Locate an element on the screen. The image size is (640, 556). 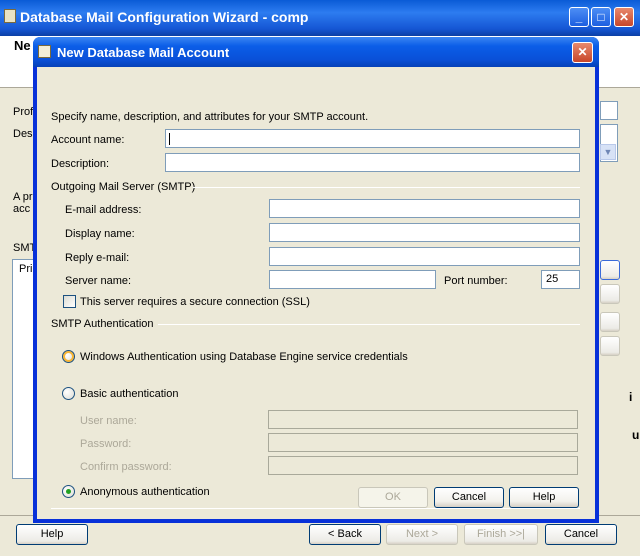
wizard-page-title: Ne is located at coordinates (22, 45).